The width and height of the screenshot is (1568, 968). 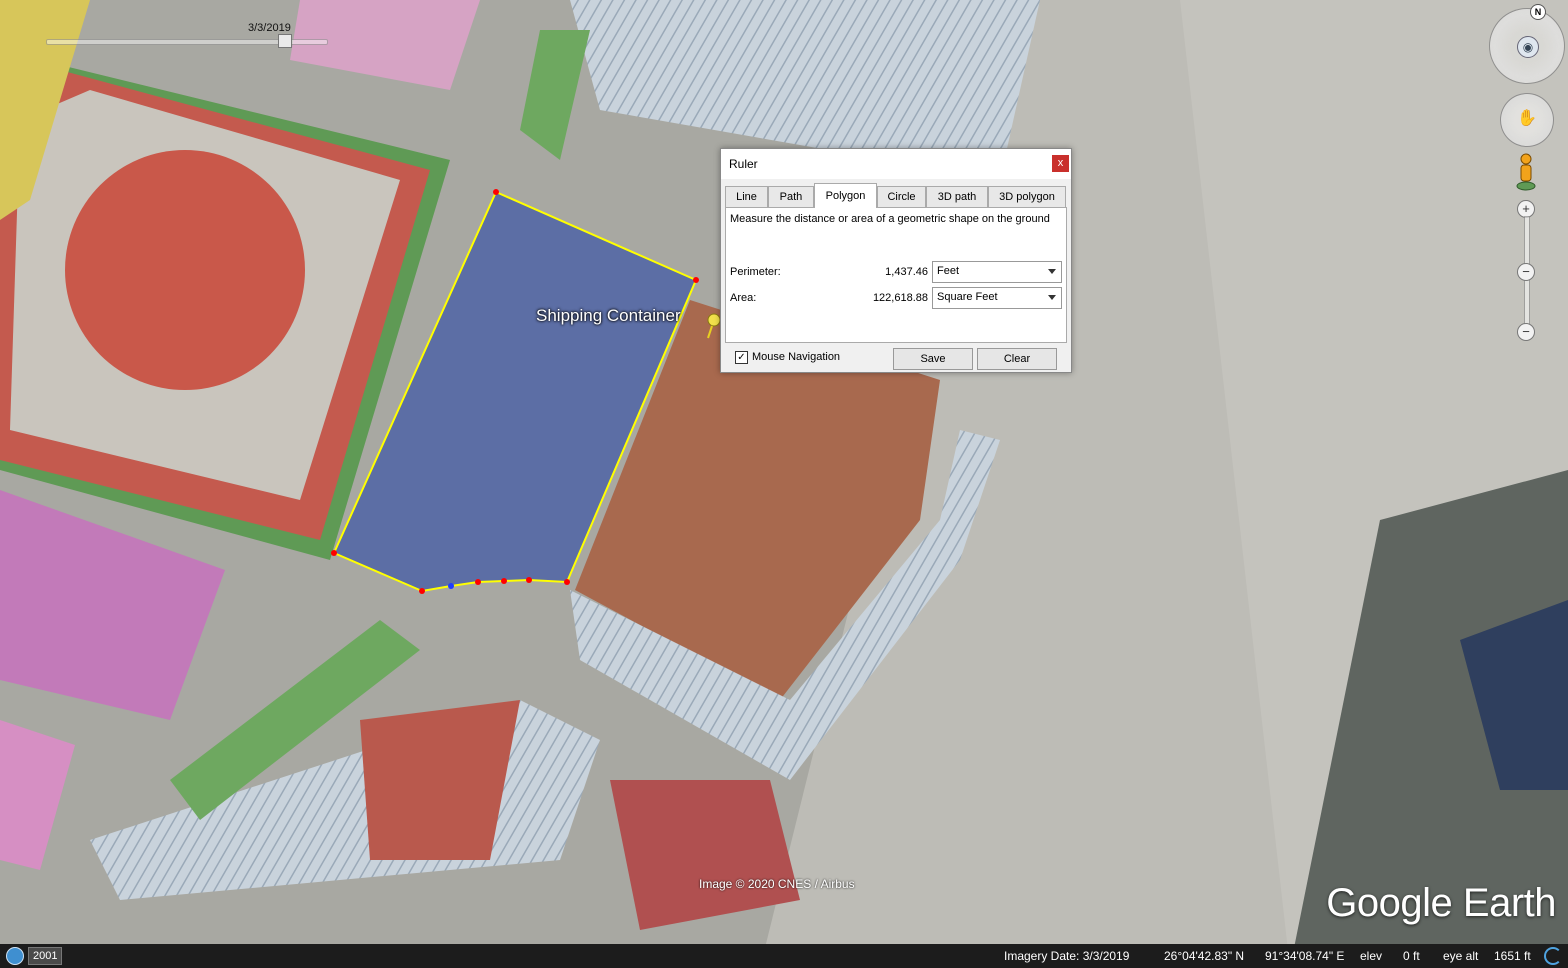 I want to click on perimeter-value: 1,437.46, so click(x=906, y=272).